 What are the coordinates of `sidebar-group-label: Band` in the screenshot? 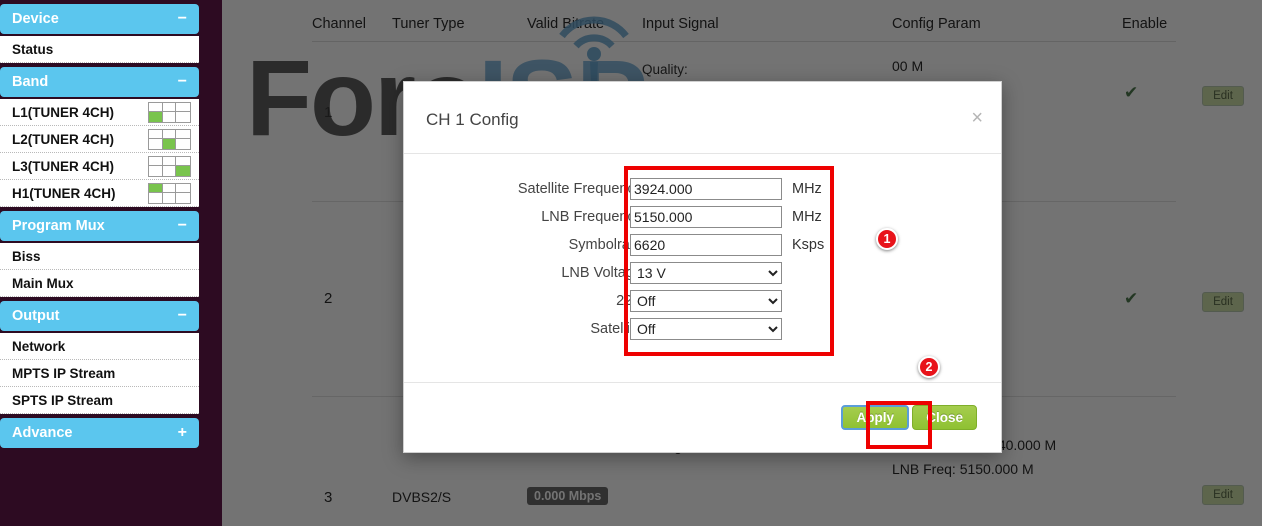 It's located at (30, 82).